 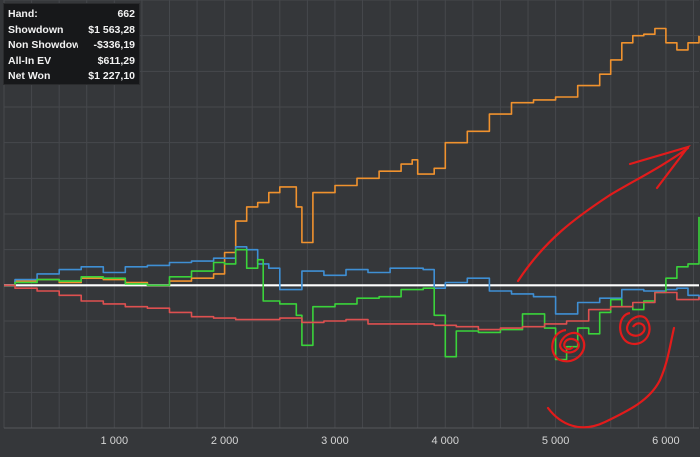 I want to click on stat-value: 662, so click(x=126, y=14).